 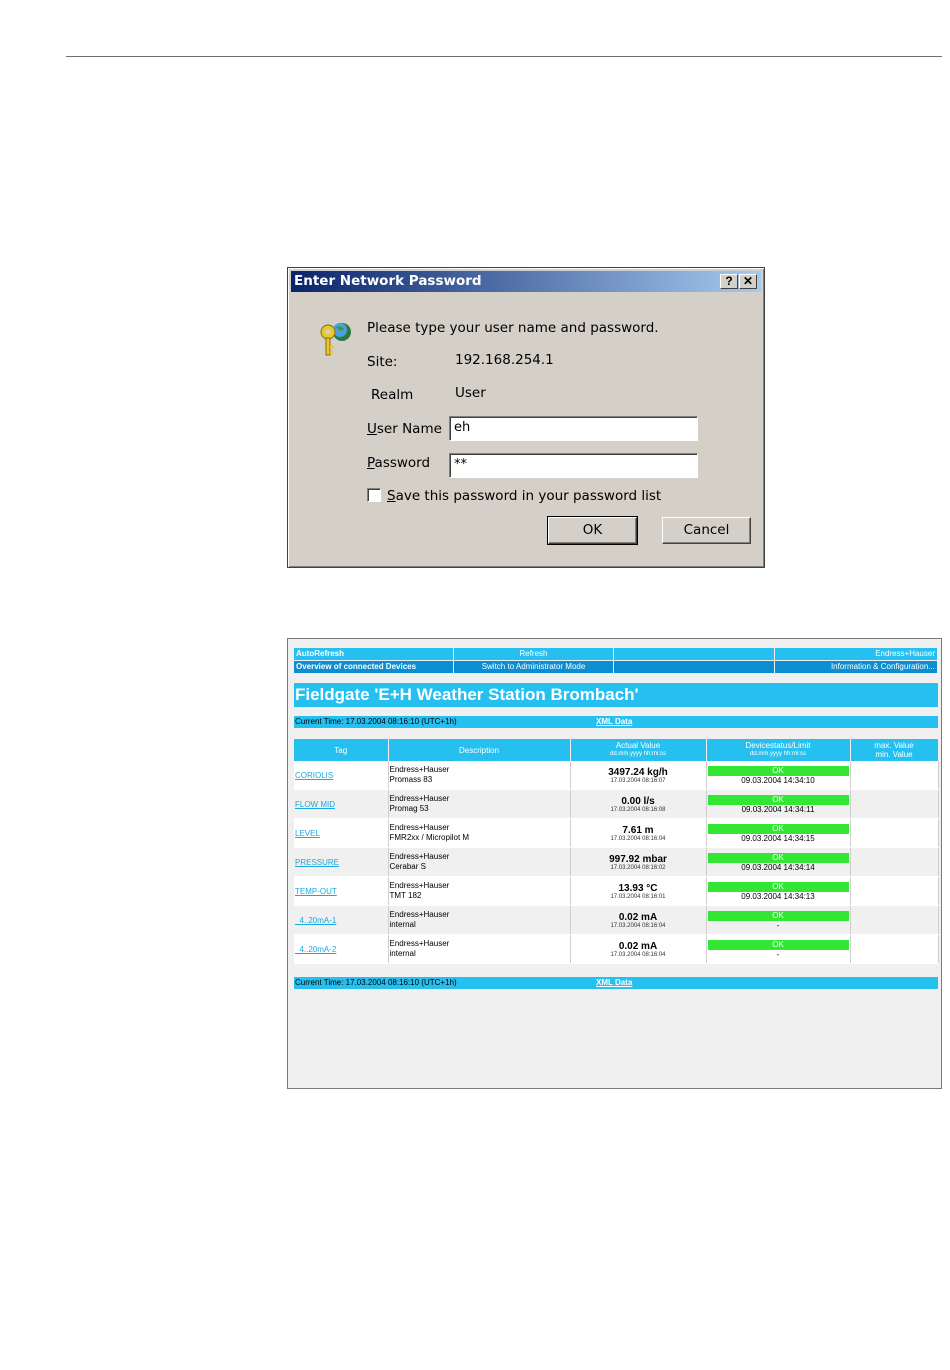 What do you see at coordinates (341, 804) in the screenshot?
I see `row-tag: FLOW MID` at bounding box center [341, 804].